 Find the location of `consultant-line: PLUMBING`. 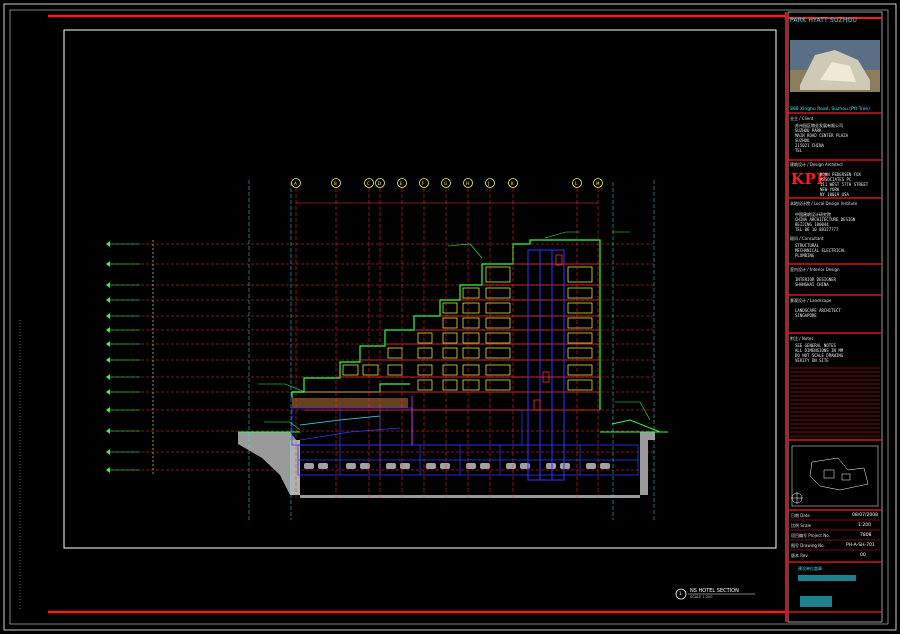

consultant-line: PLUMBING is located at coordinates (805, 255).